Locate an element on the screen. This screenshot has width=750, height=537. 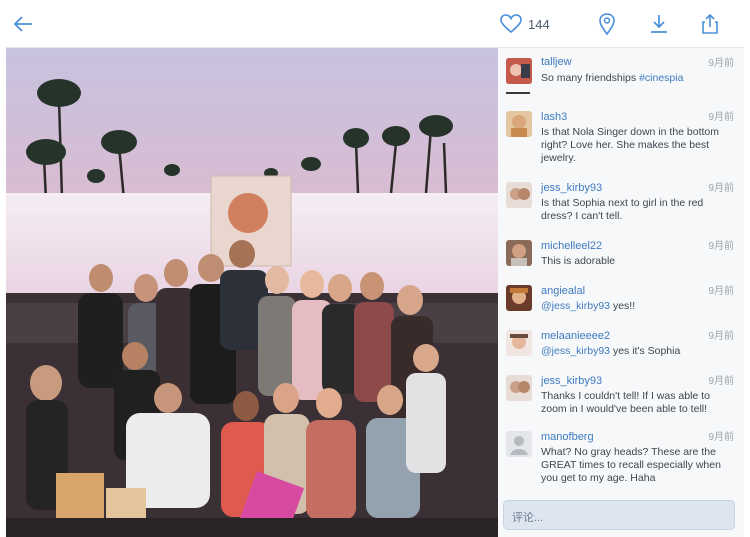
top-toolbar: 144 is located at coordinates (375, 24).